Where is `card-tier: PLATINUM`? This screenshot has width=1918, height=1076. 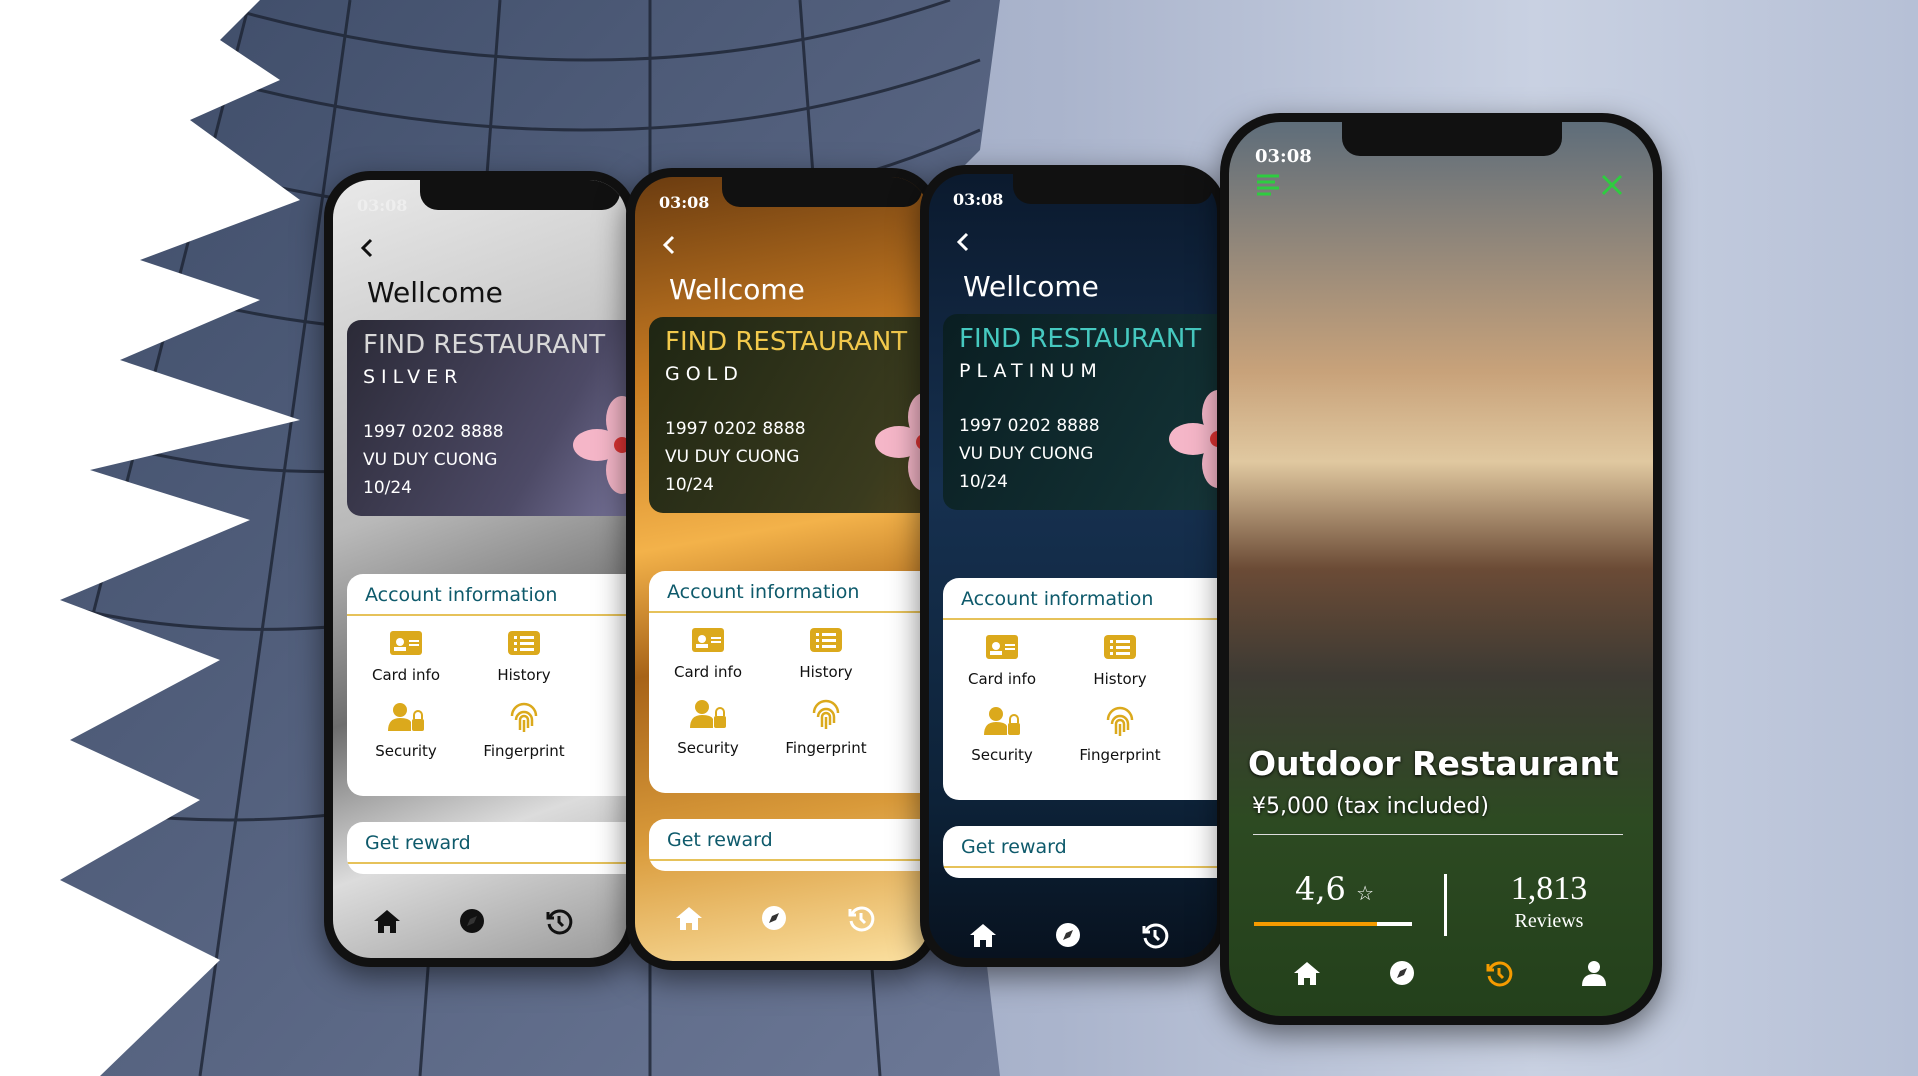 card-tier: PLATINUM is located at coordinates (1031, 371).